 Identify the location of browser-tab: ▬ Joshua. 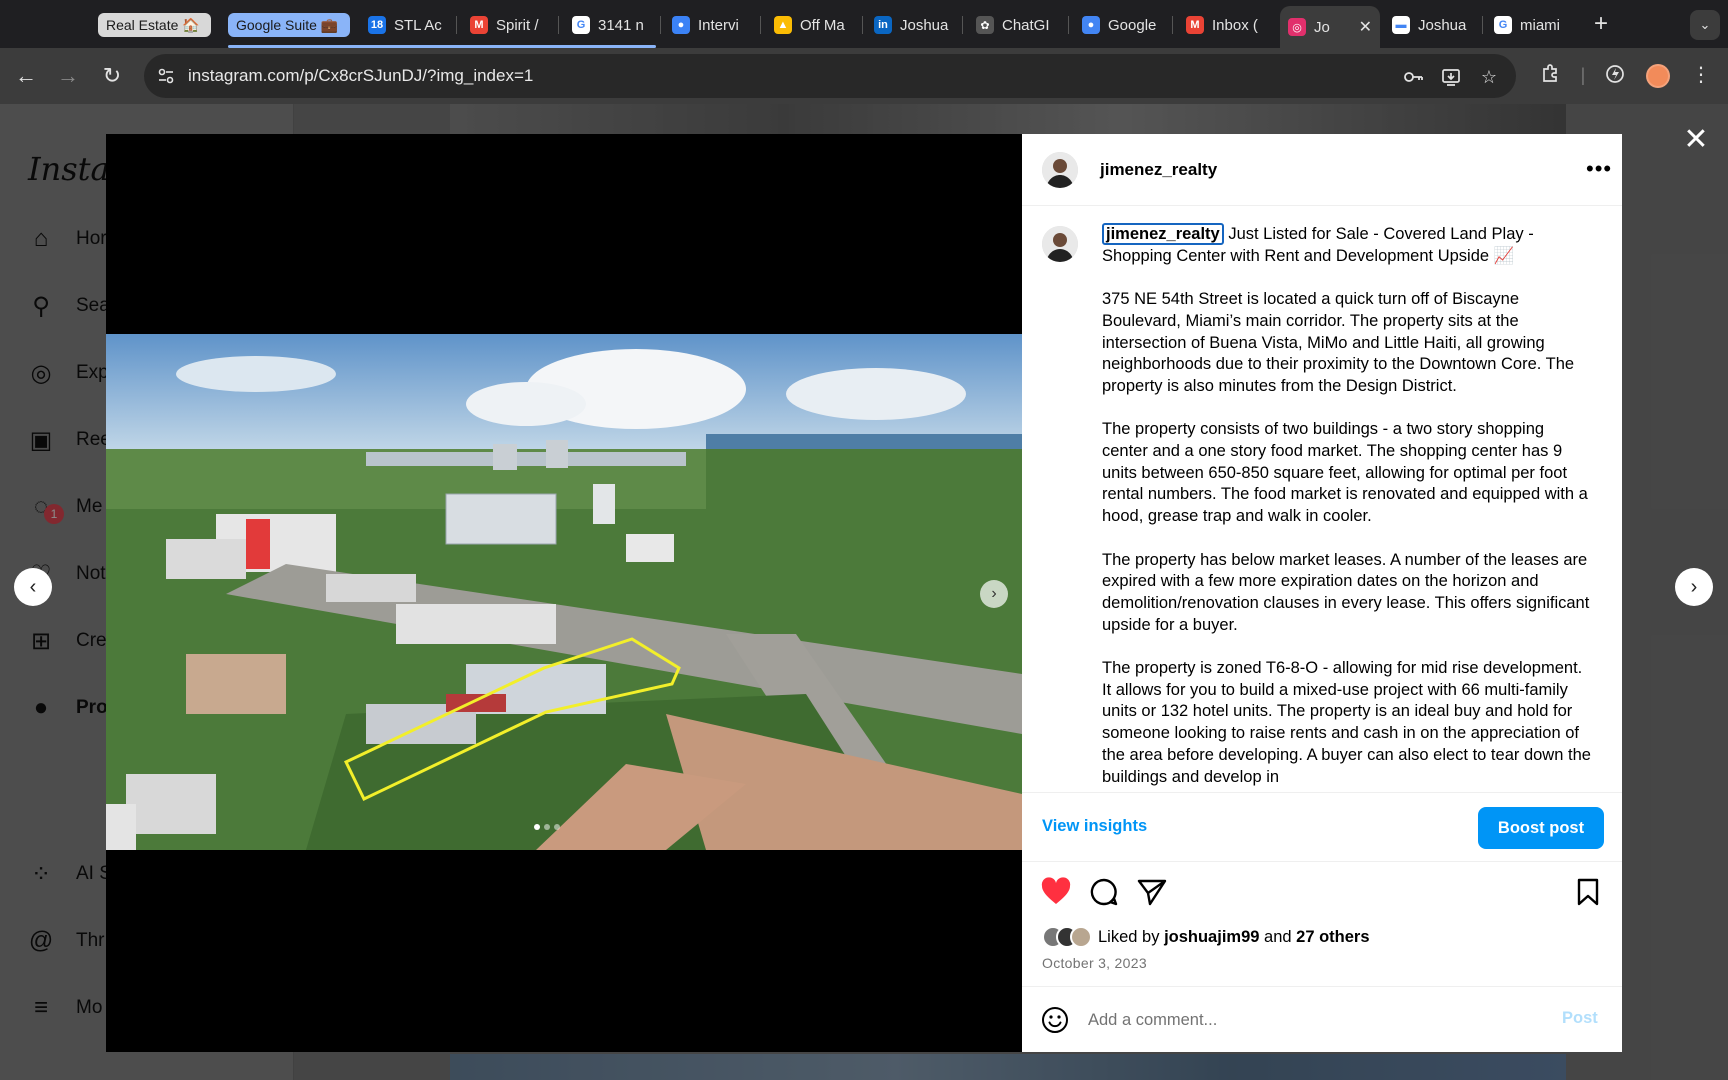
(1431, 25).